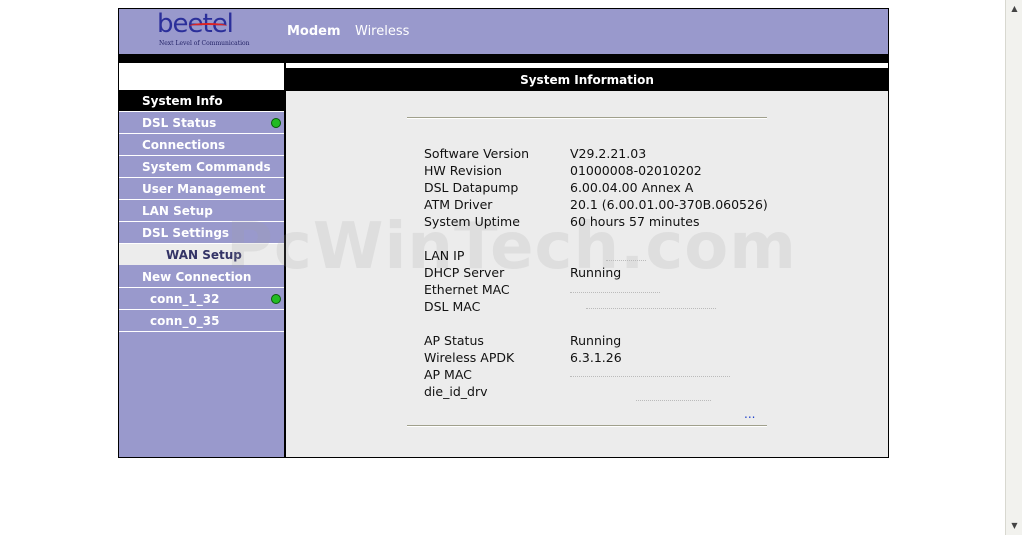 The height and width of the screenshot is (535, 1022). Describe the element at coordinates (186, 233) in the screenshot. I see `sidebar-item-label: DSL Settings` at that location.